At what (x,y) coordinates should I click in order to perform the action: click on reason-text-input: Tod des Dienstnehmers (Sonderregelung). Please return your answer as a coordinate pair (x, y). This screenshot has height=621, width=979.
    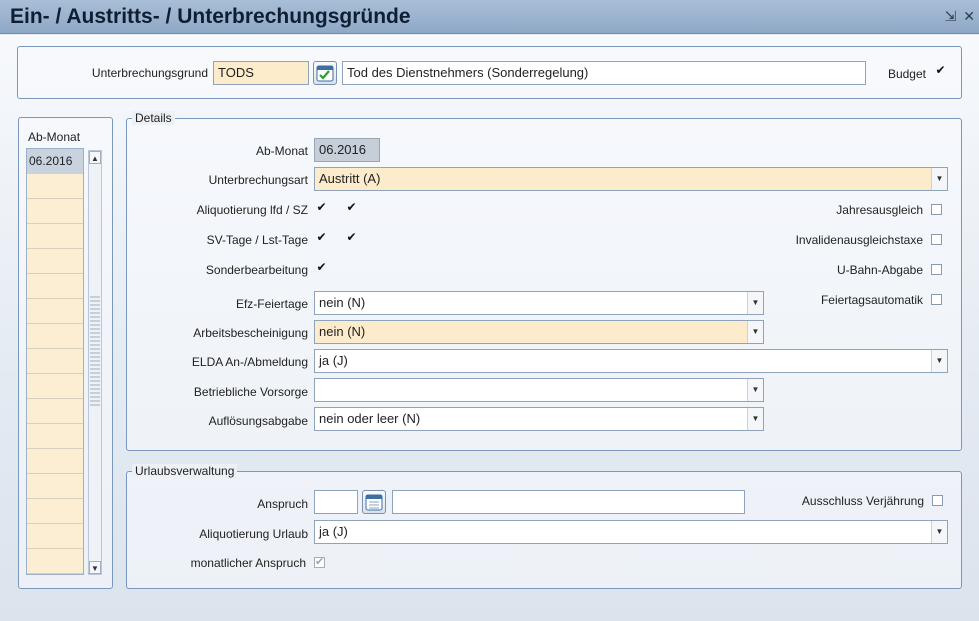
    Looking at the image, I should click on (604, 73).